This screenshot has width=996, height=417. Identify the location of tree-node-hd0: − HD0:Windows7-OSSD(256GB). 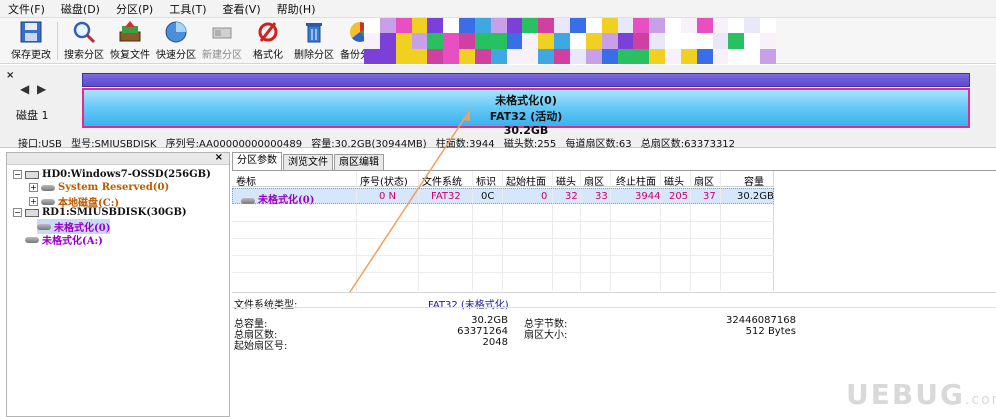
(112, 174).